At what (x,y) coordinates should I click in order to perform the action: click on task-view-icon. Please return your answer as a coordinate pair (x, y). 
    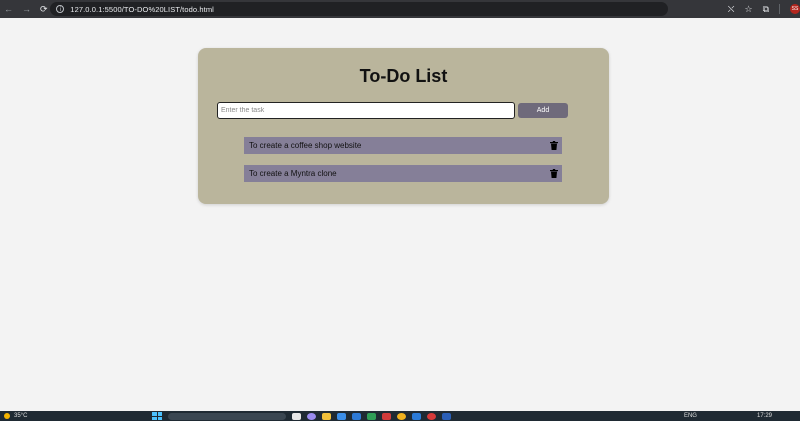
    Looking at the image, I should click on (297, 416).